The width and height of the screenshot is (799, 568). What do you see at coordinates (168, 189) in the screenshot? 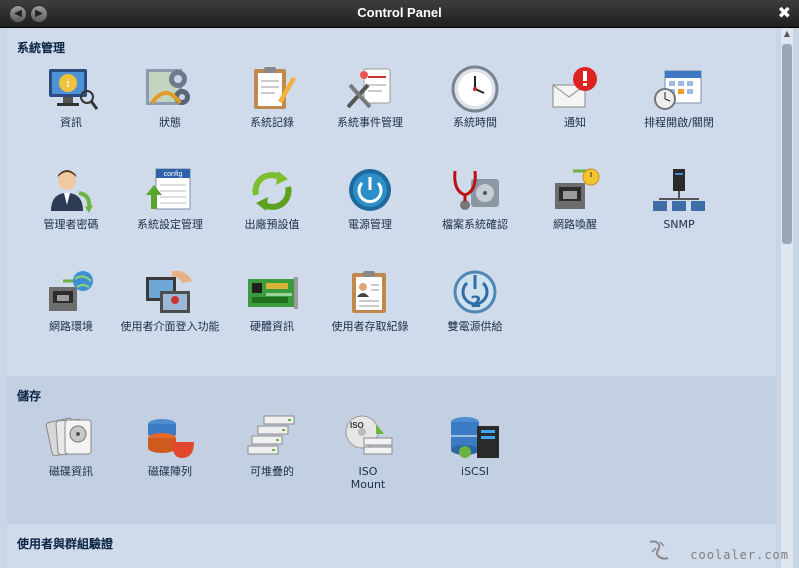
I see `config-file-icon: config` at bounding box center [168, 189].